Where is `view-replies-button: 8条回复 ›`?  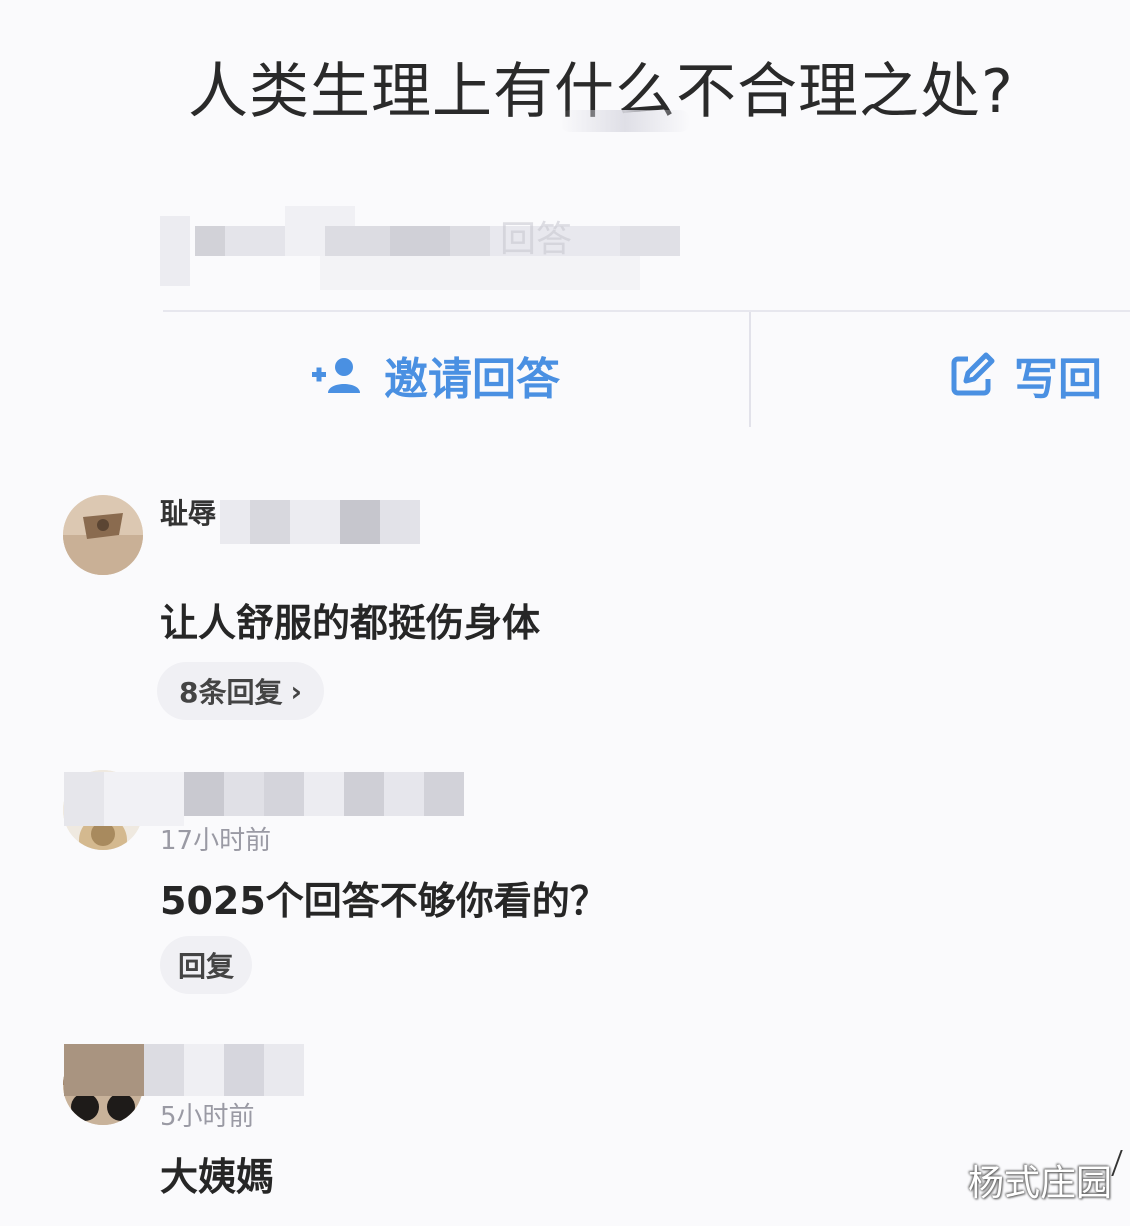 view-replies-button: 8条回复 › is located at coordinates (241, 691).